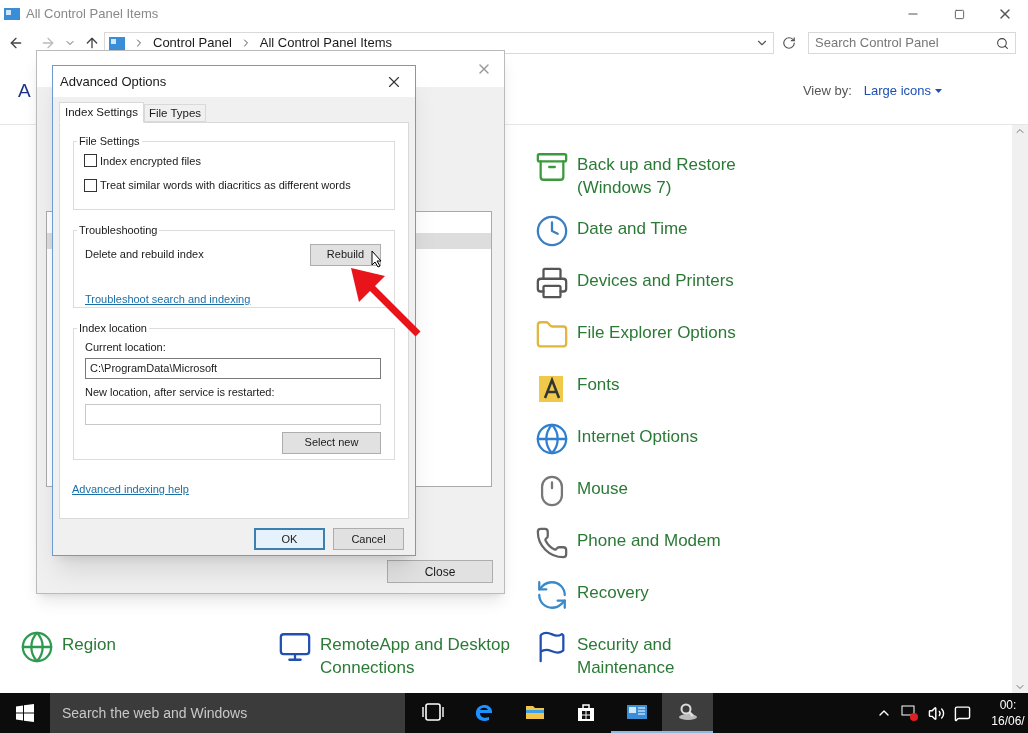  I want to click on globe-icon, so click(552, 439).